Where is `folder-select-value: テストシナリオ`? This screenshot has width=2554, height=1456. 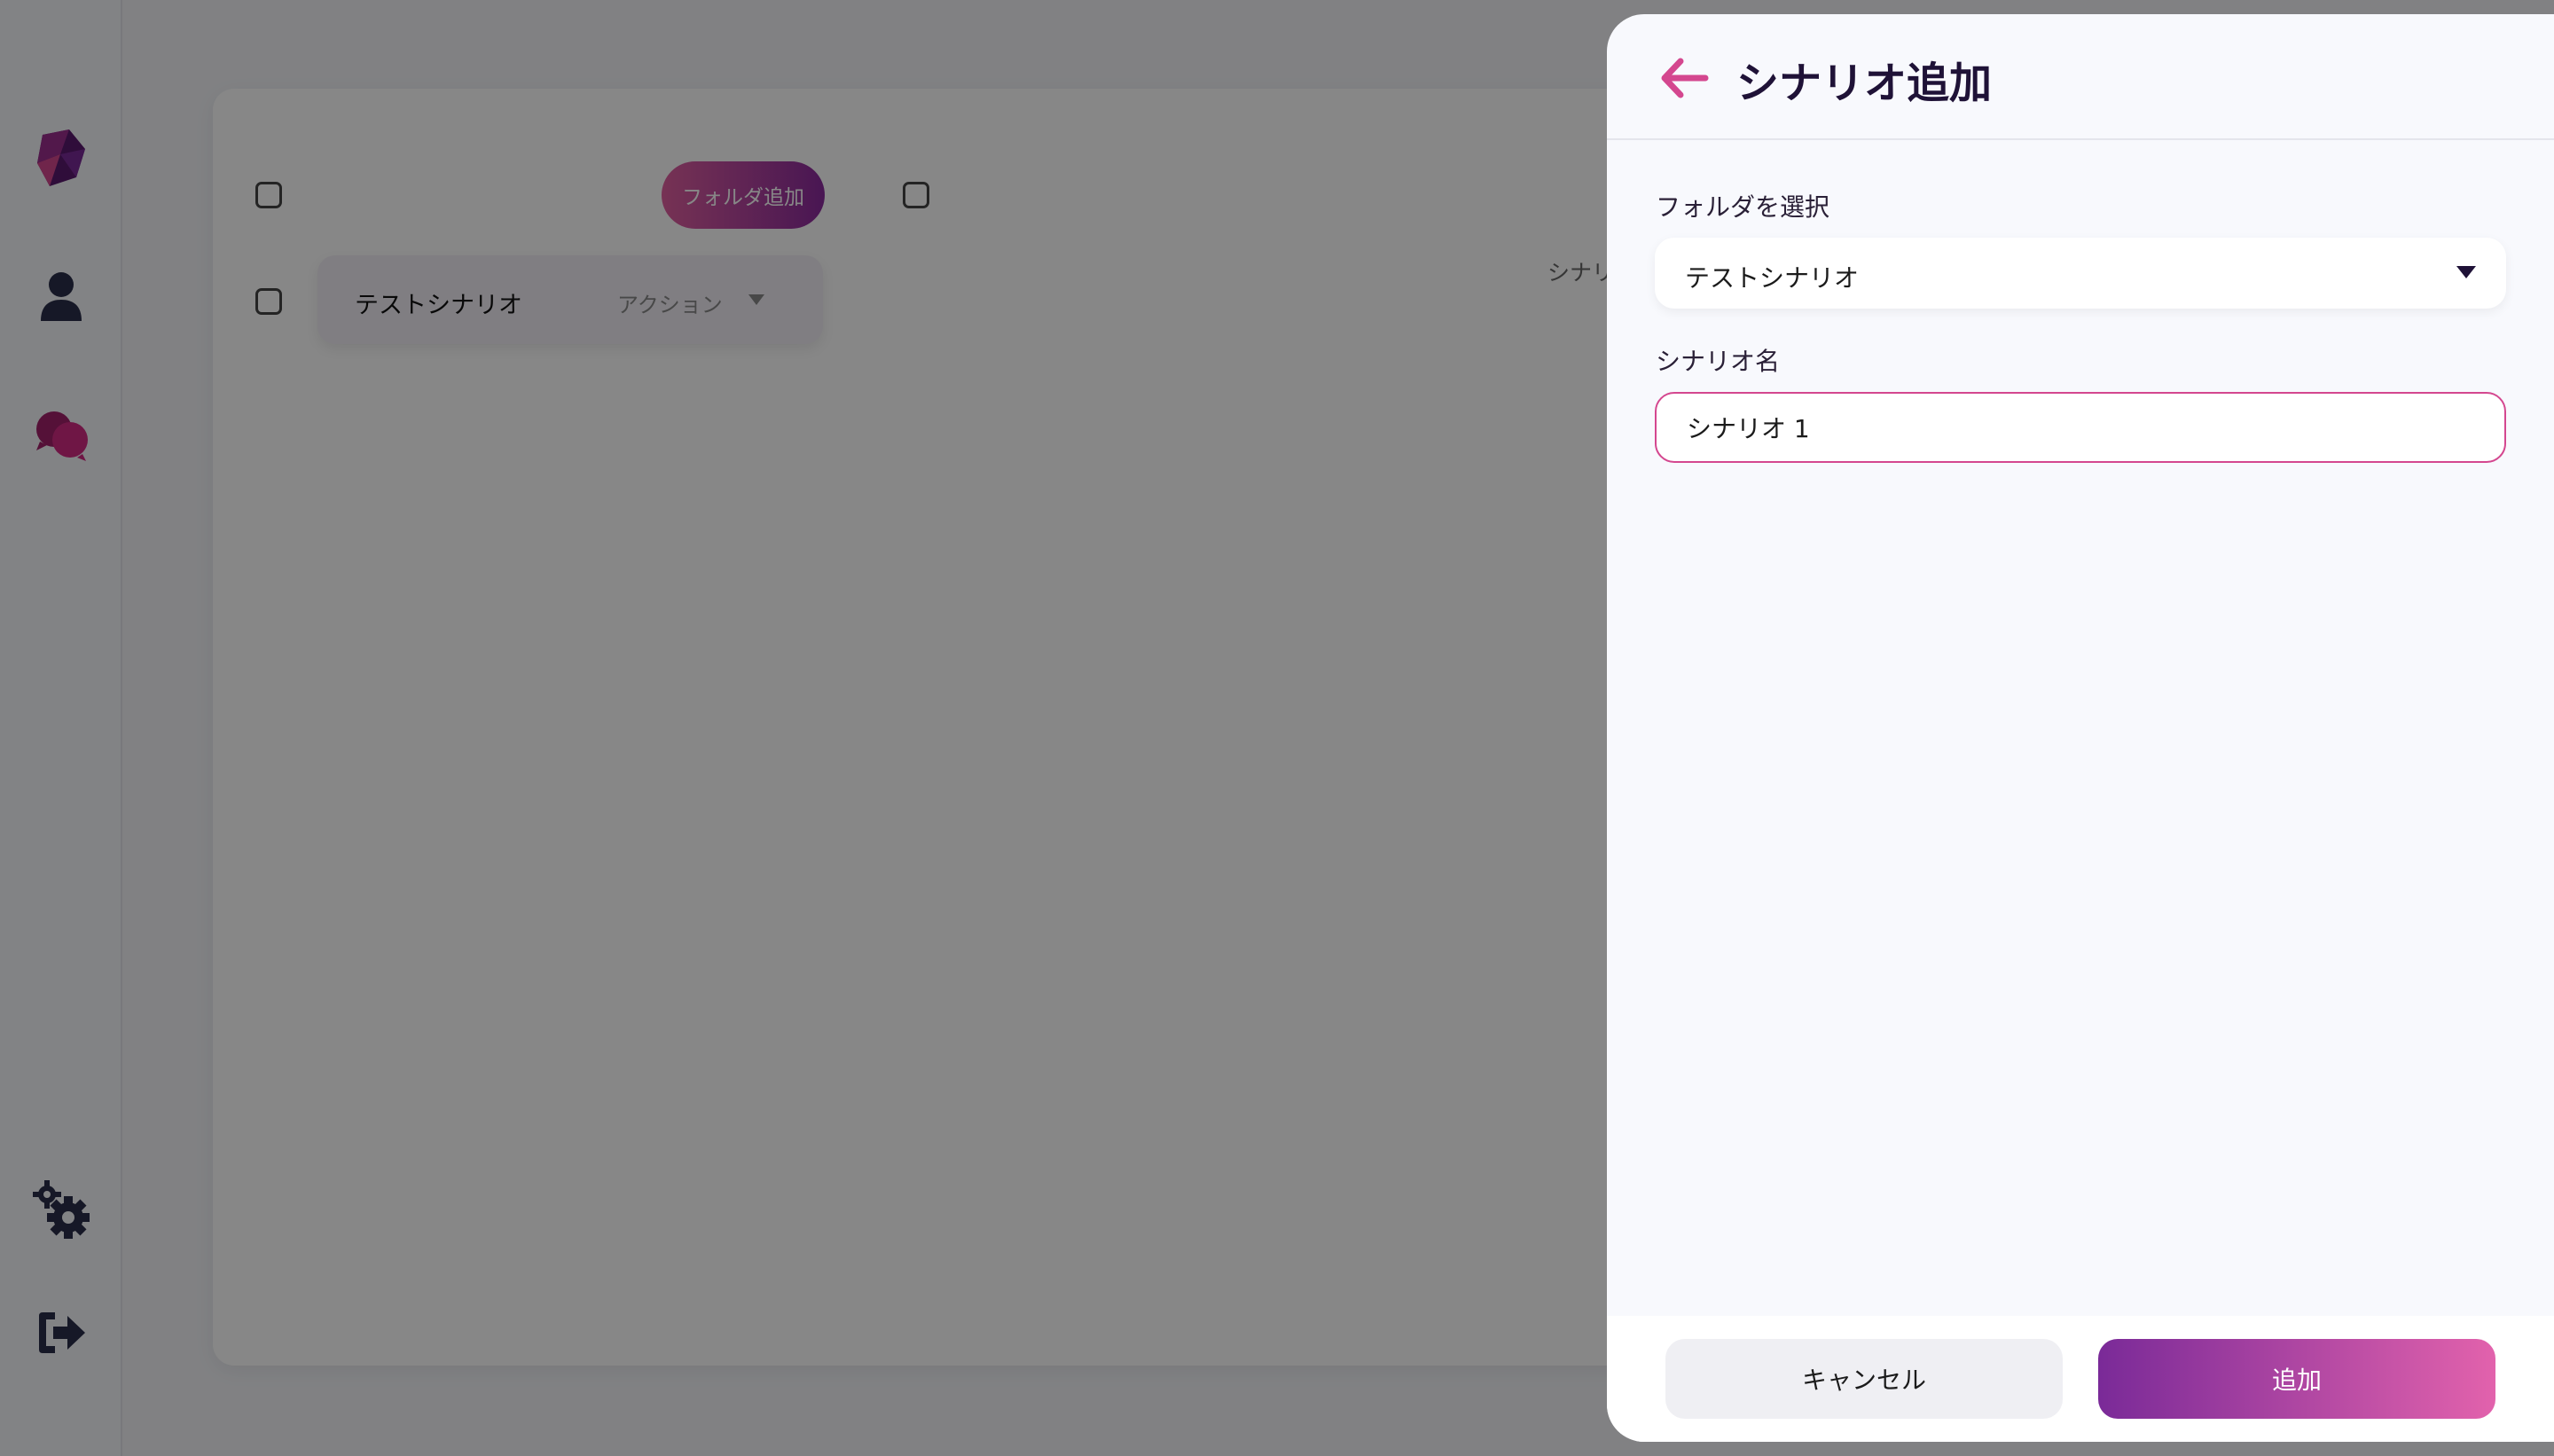
folder-select-value: テストシナリオ is located at coordinates (1772, 278).